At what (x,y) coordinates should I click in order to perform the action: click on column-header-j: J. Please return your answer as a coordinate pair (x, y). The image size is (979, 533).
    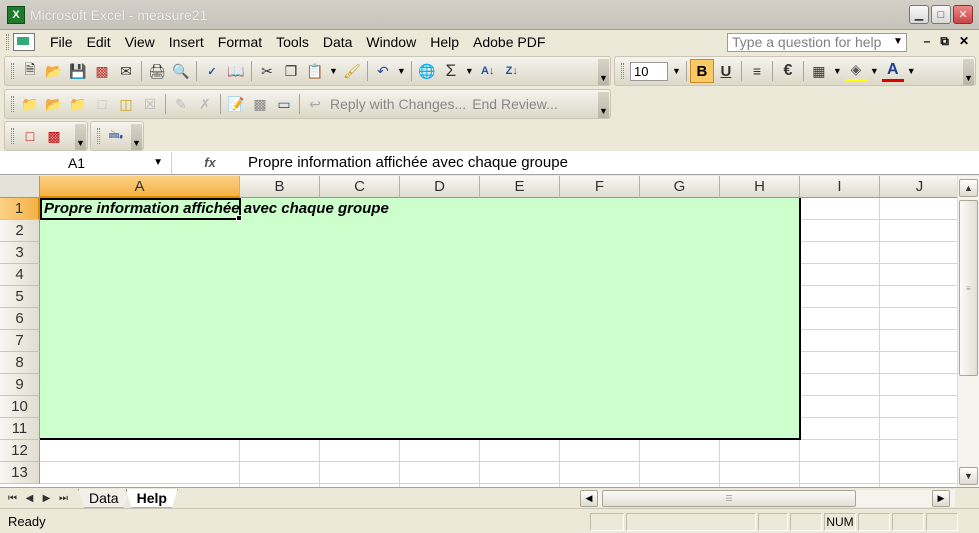
    Looking at the image, I should click on (918, 187).